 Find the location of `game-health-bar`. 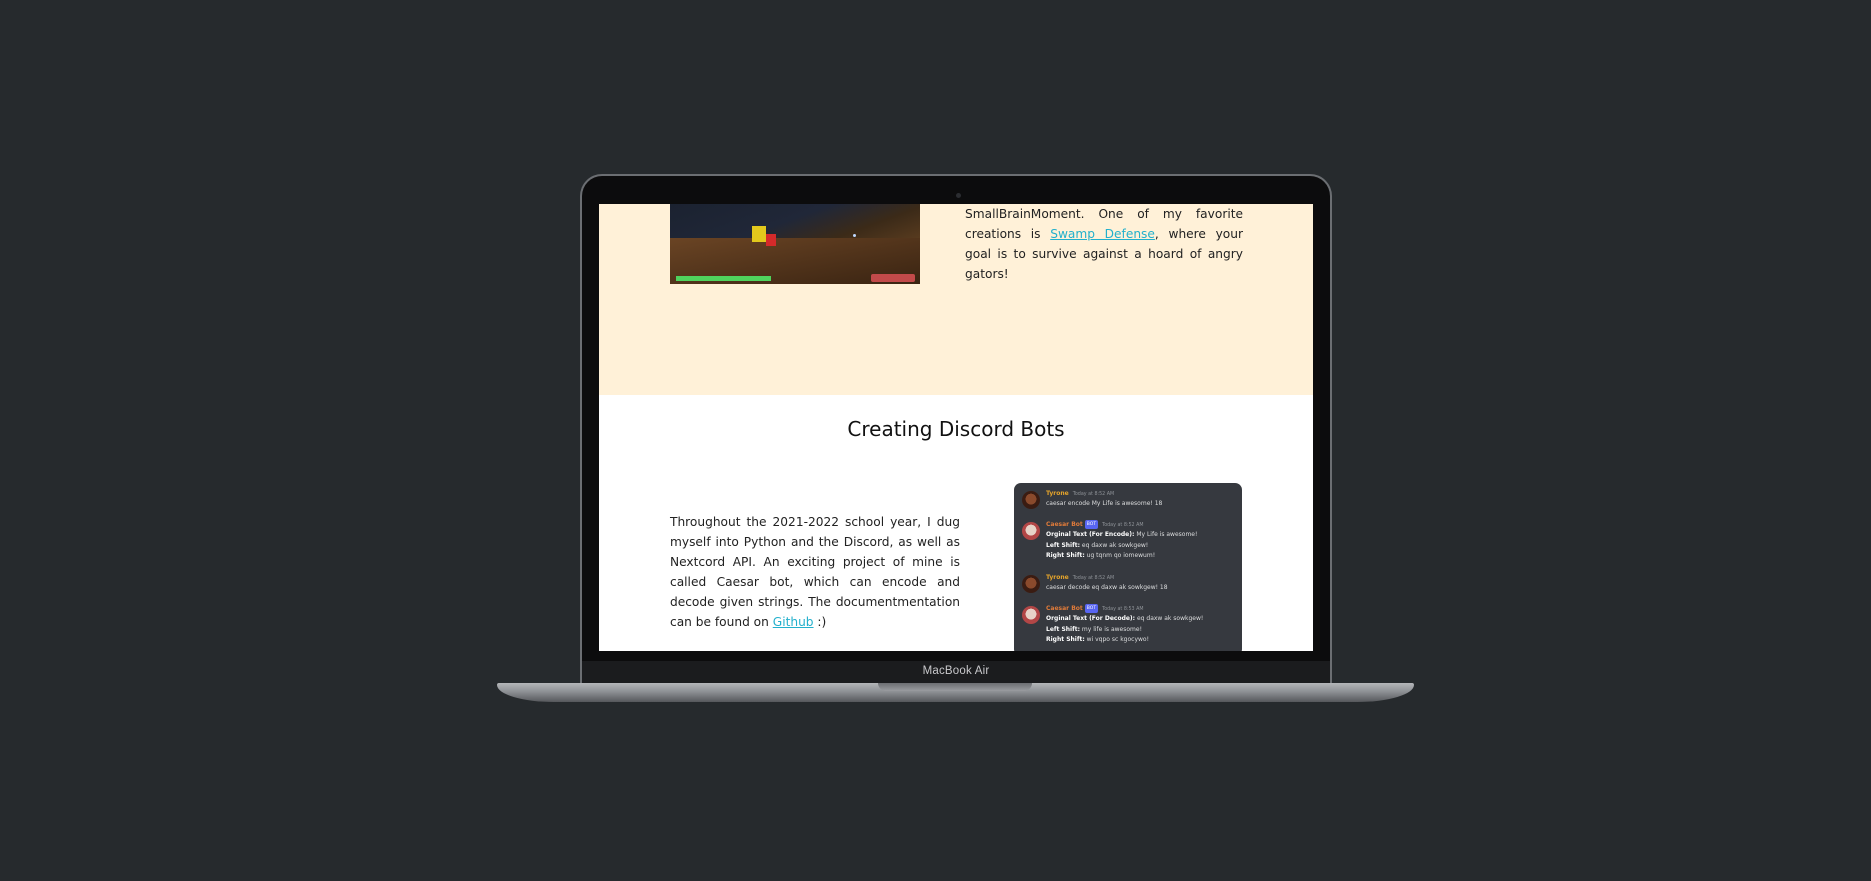

game-health-bar is located at coordinates (723, 278).